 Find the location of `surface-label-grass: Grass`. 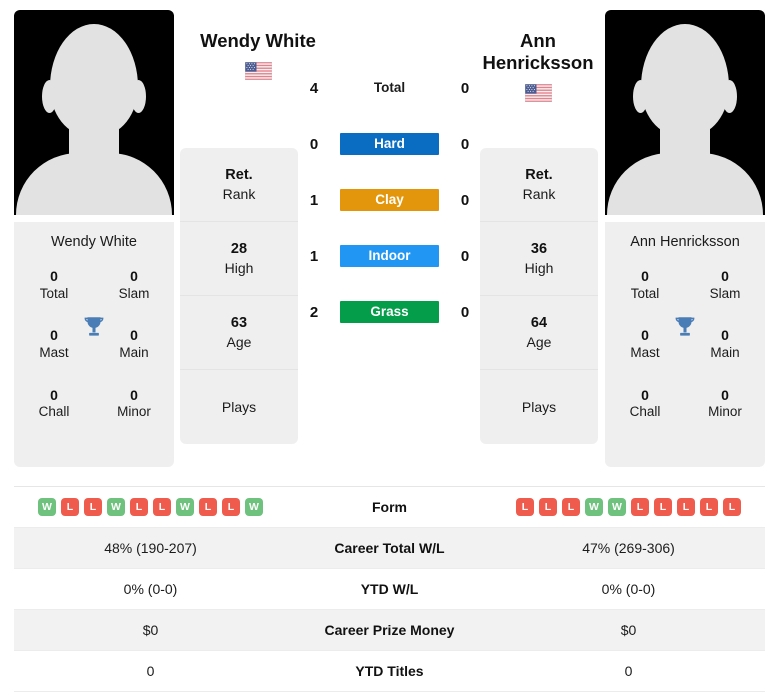

surface-label-grass: Grass is located at coordinates (389, 312).